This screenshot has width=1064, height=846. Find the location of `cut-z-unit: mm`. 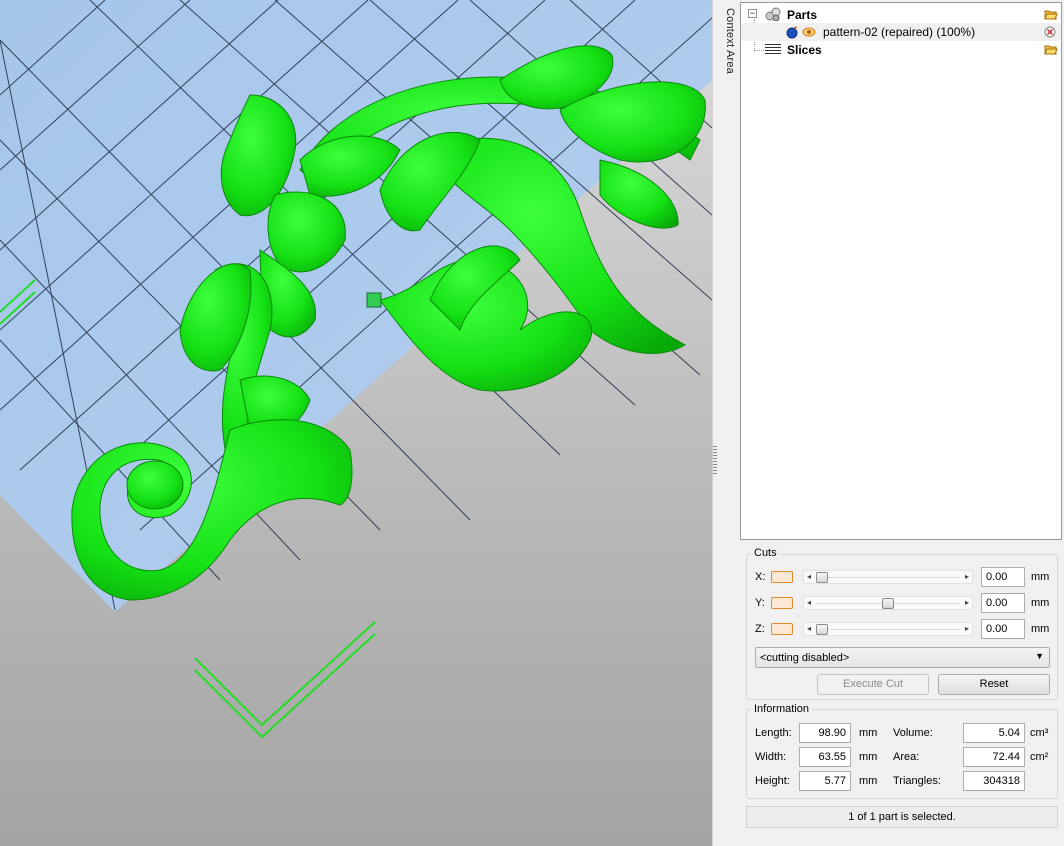

cut-z-unit: mm is located at coordinates (1040, 629).